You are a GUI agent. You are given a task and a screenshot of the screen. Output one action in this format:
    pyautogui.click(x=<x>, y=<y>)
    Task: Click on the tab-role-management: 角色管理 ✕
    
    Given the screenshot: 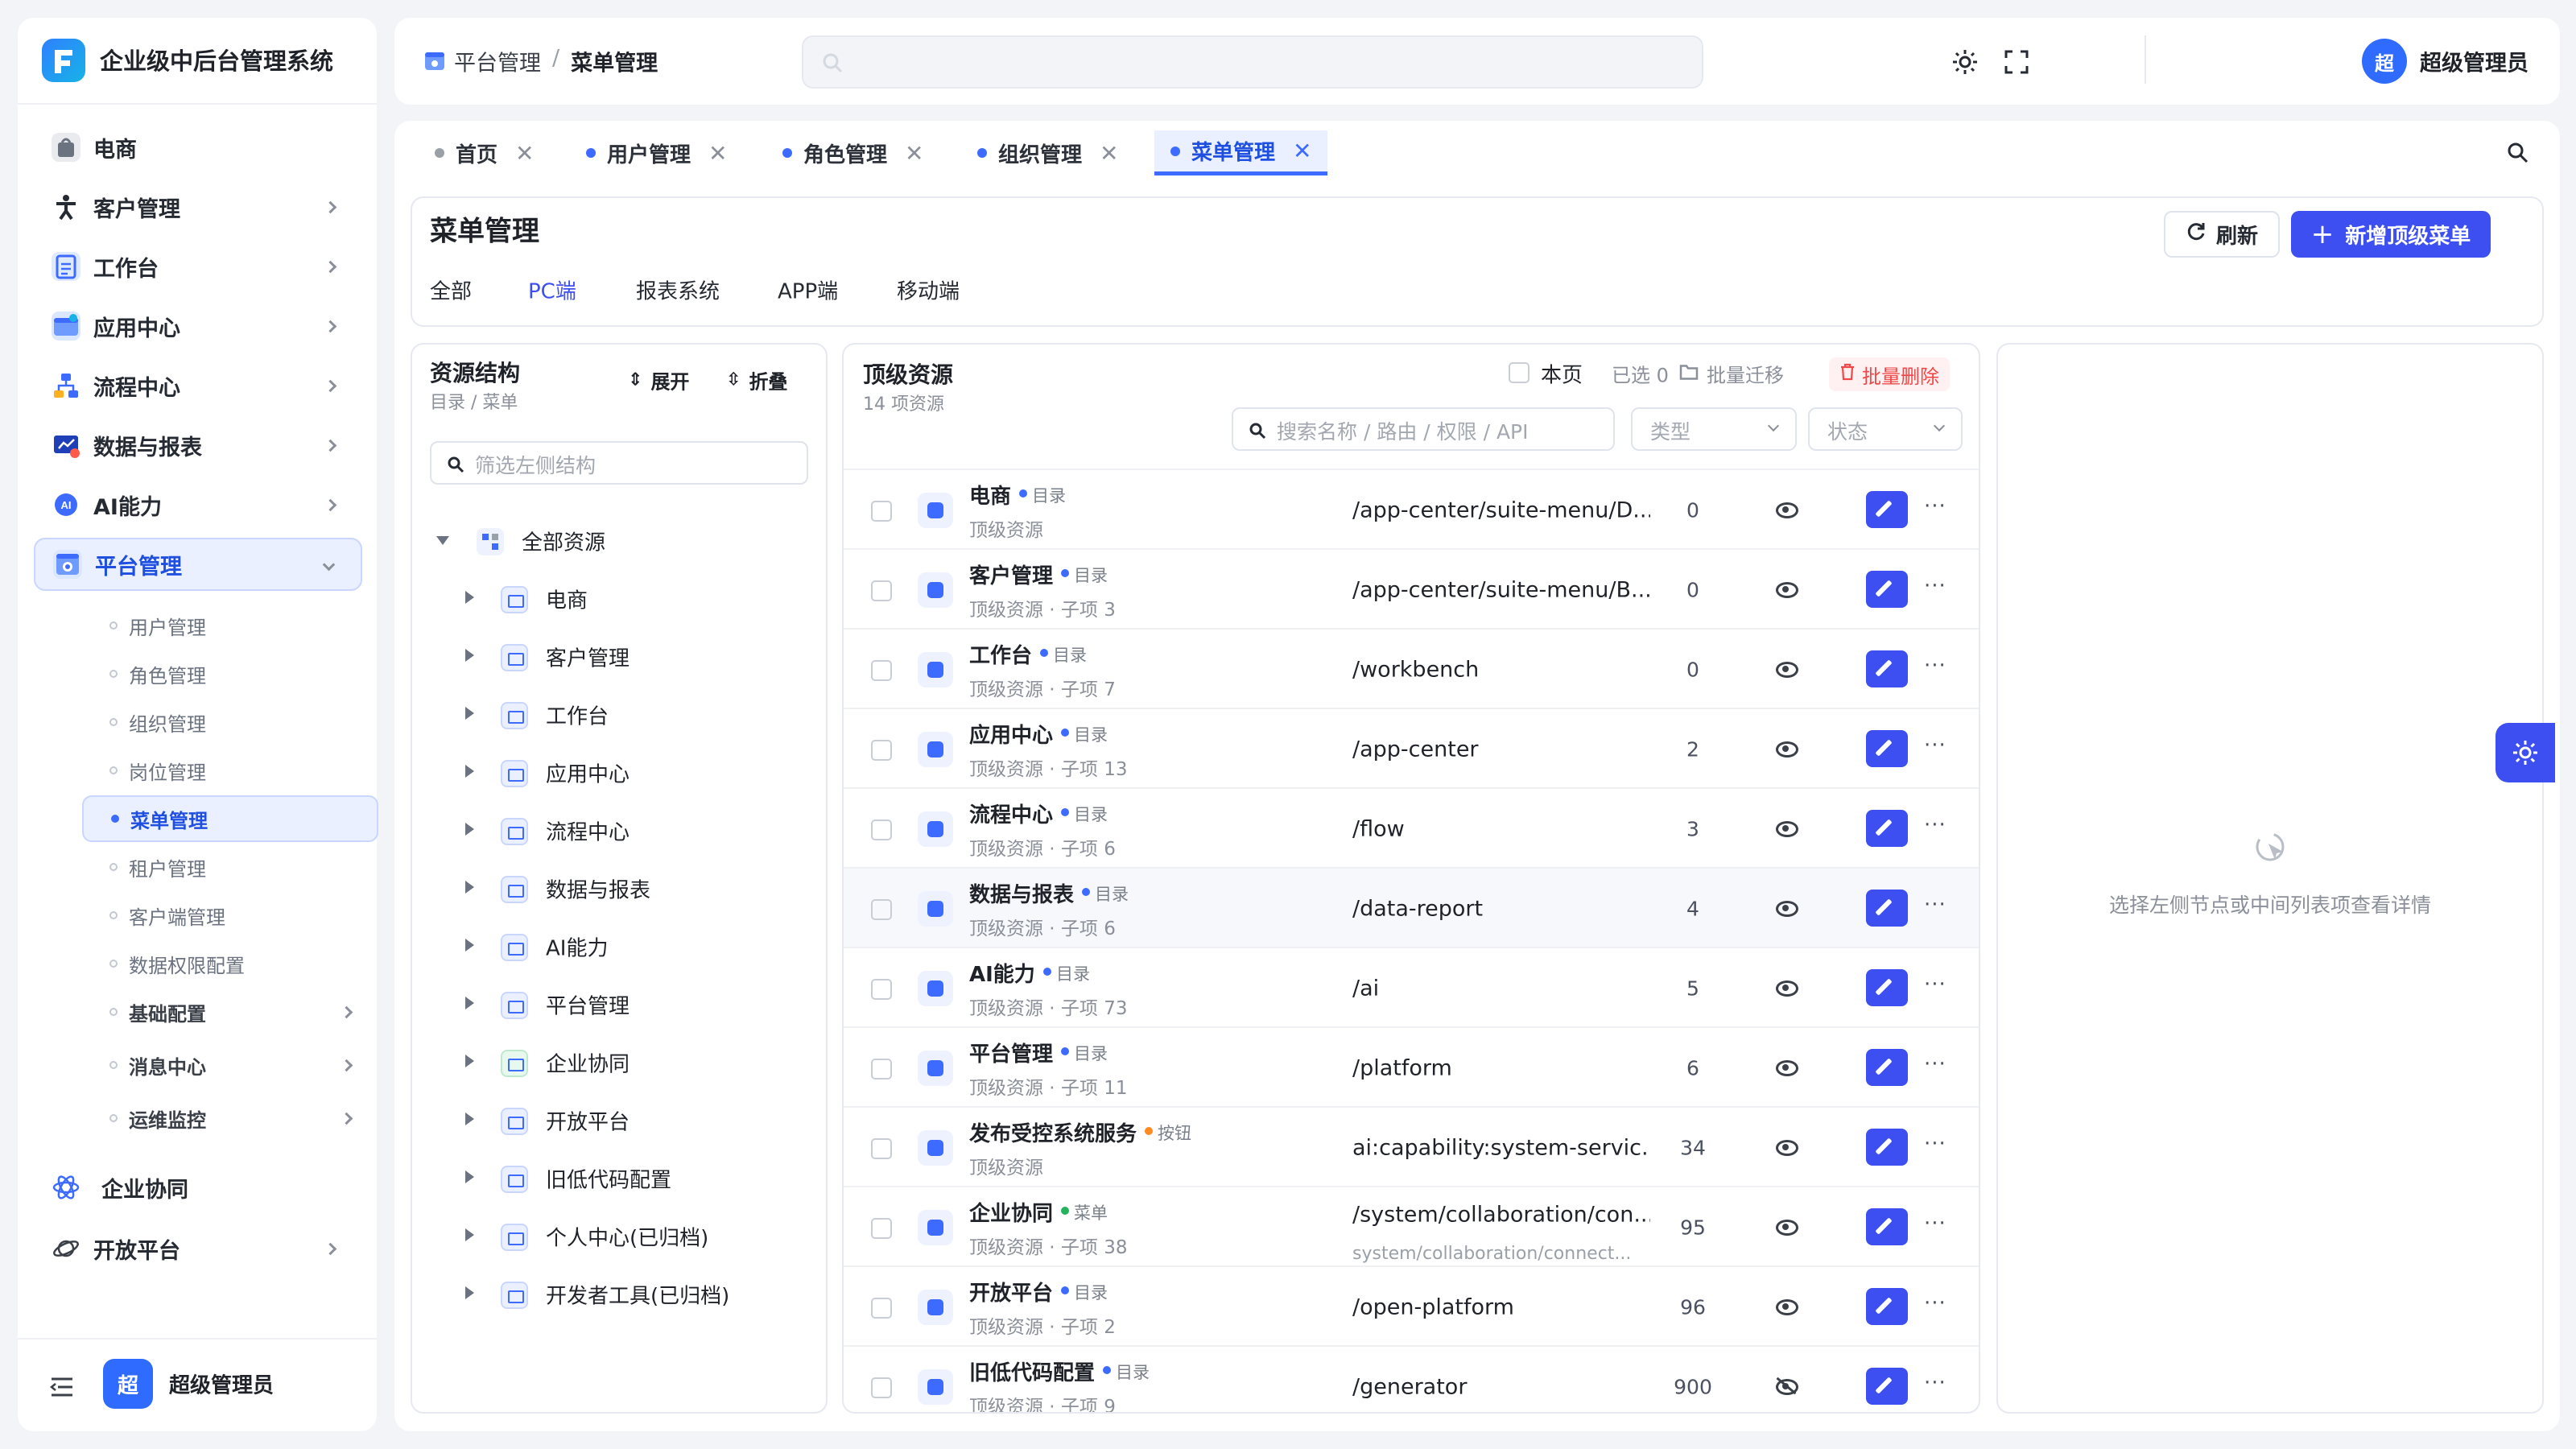 What is the action you would take?
    pyautogui.click(x=852, y=152)
    